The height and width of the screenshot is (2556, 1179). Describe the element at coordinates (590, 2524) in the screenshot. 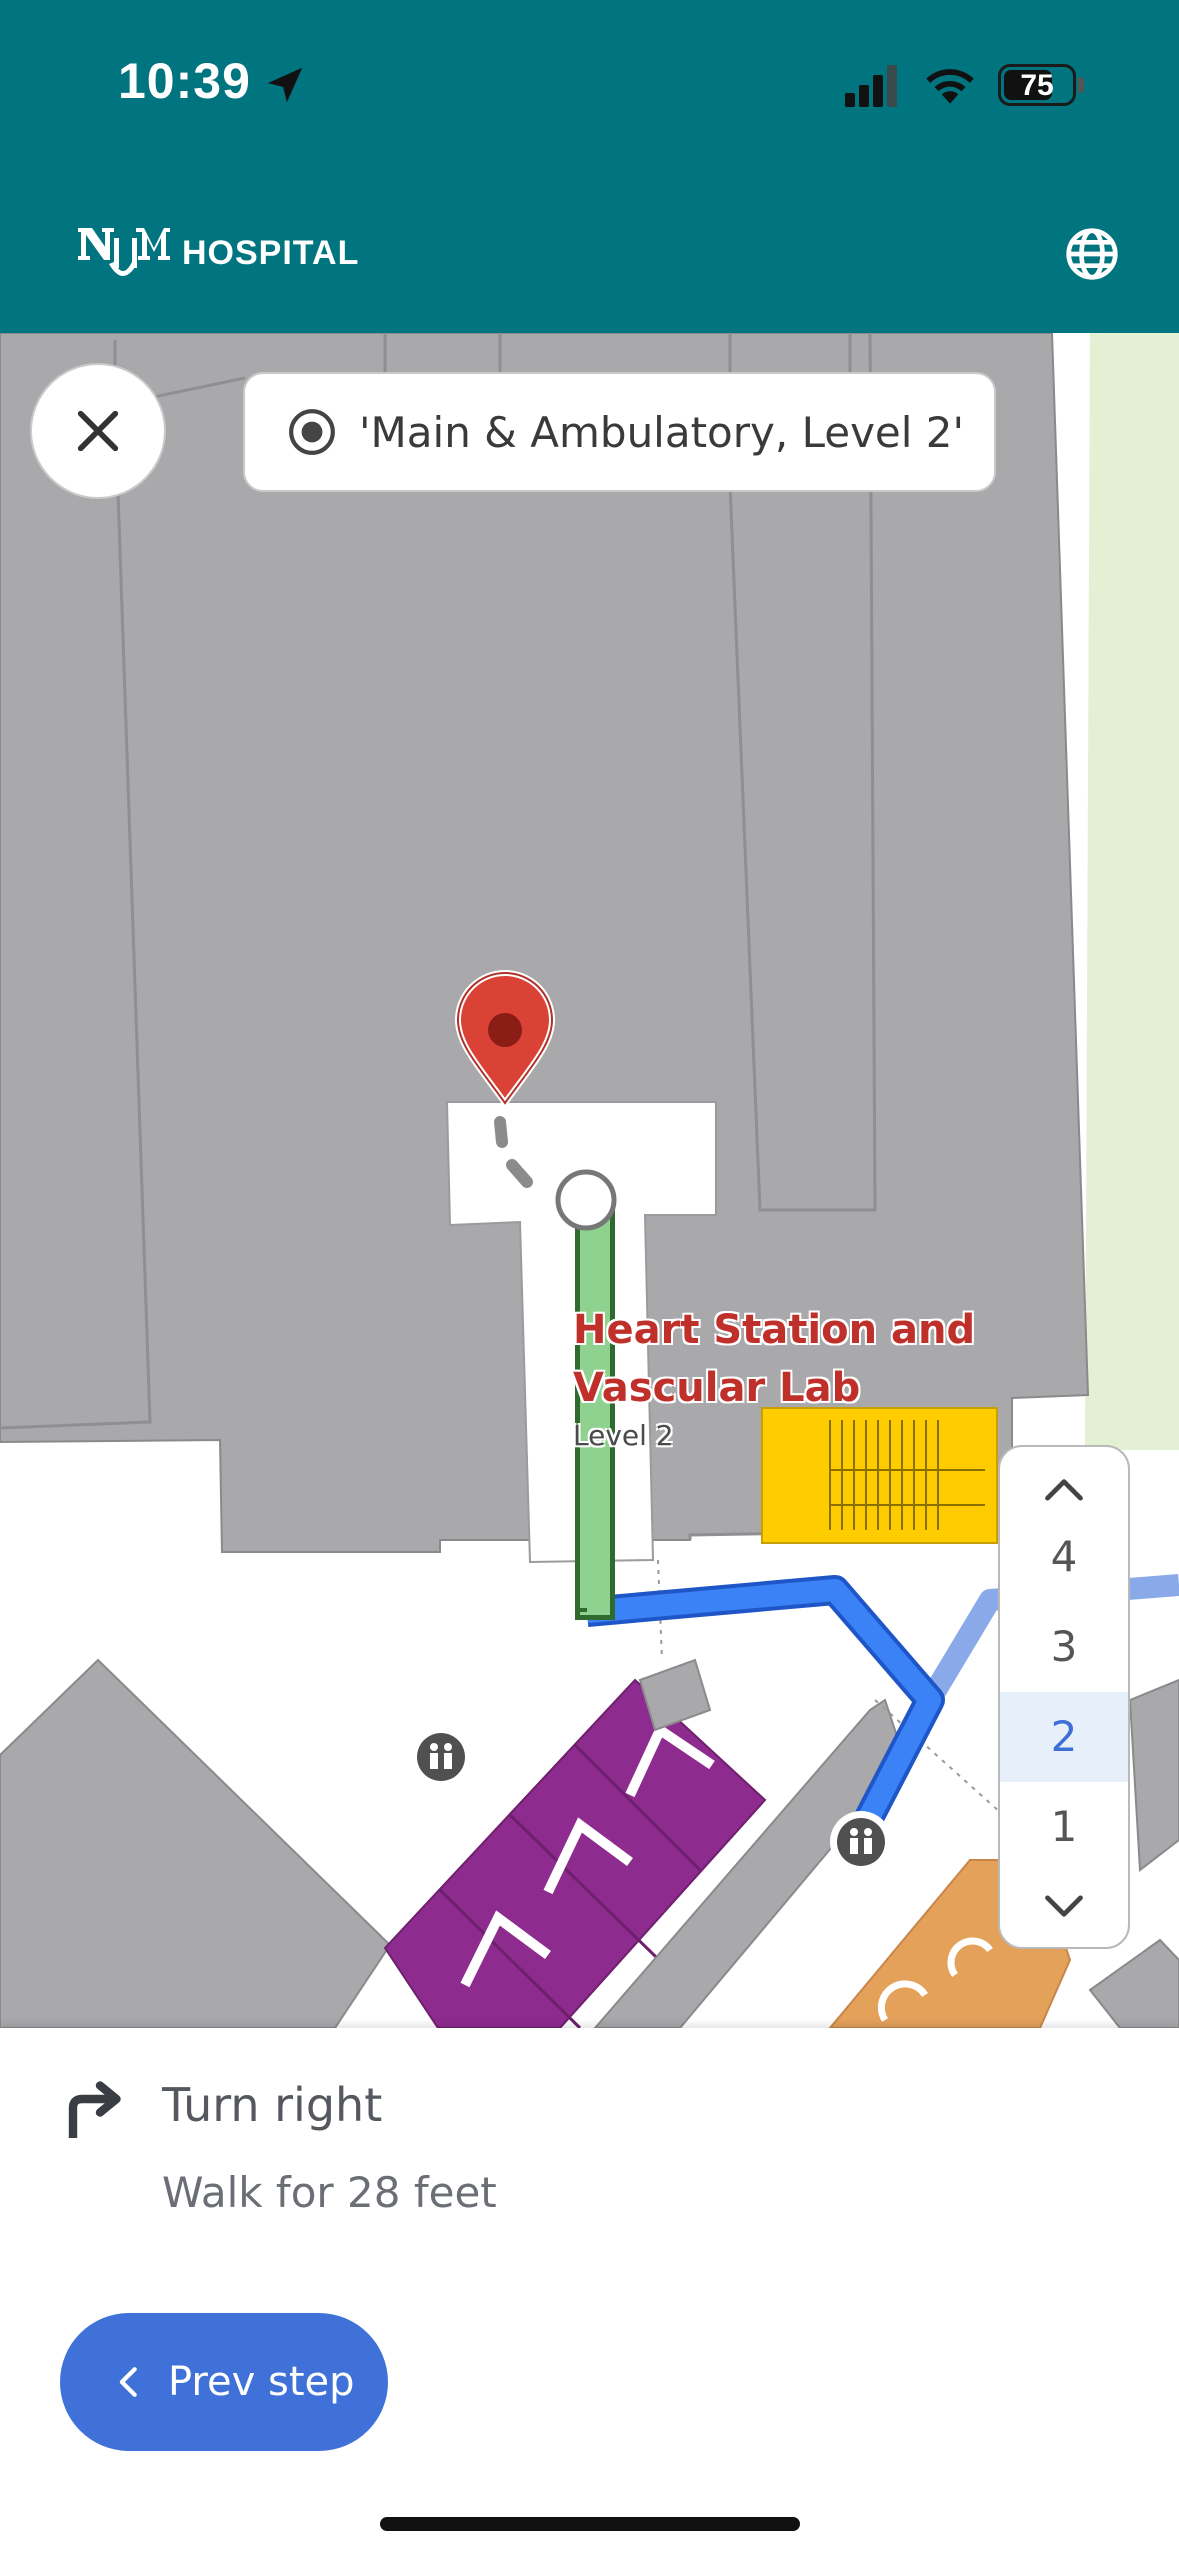

I see `home-indicator` at that location.